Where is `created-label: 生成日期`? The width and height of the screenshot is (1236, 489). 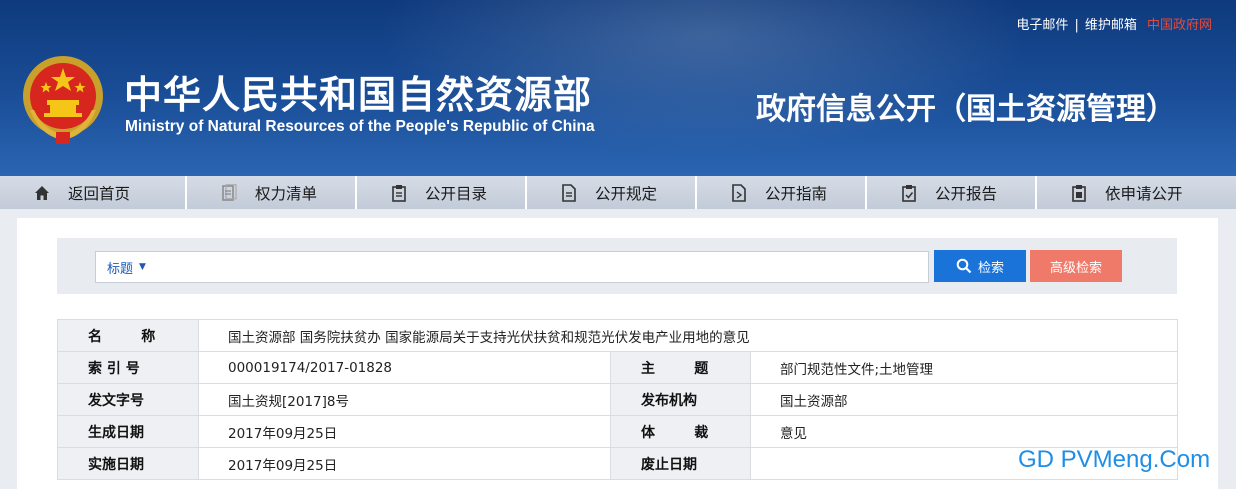
created-label: 生成日期 is located at coordinates (128, 431).